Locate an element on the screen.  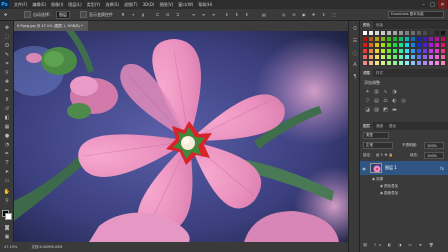
show-transform-checkbox is located at coordinates (83, 14).